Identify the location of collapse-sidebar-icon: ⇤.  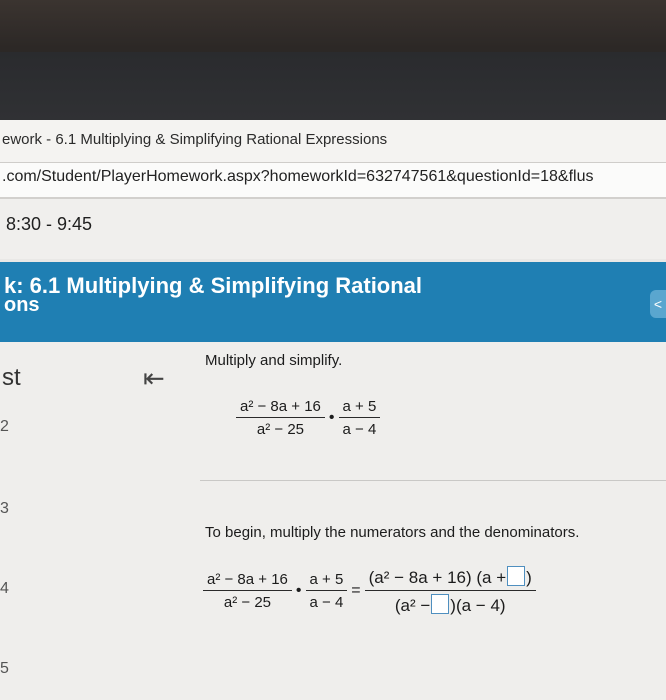
(154, 378).